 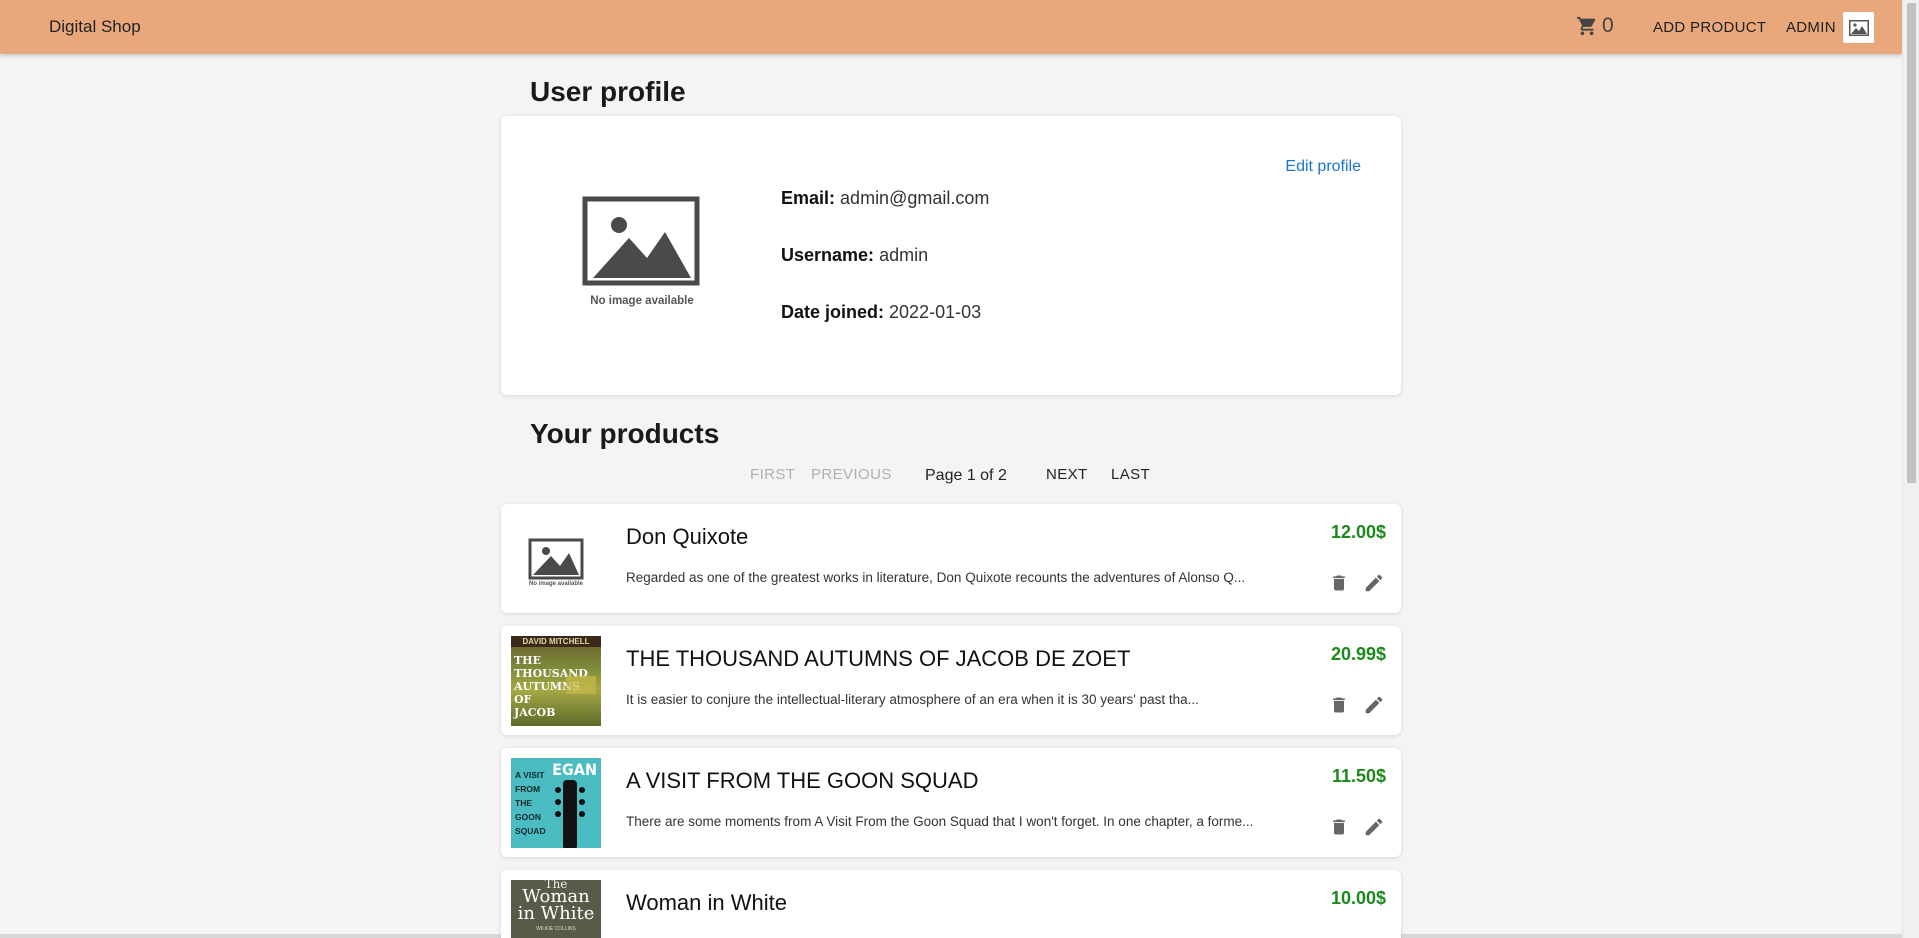 I want to click on cover-art, so click(x=581, y=685).